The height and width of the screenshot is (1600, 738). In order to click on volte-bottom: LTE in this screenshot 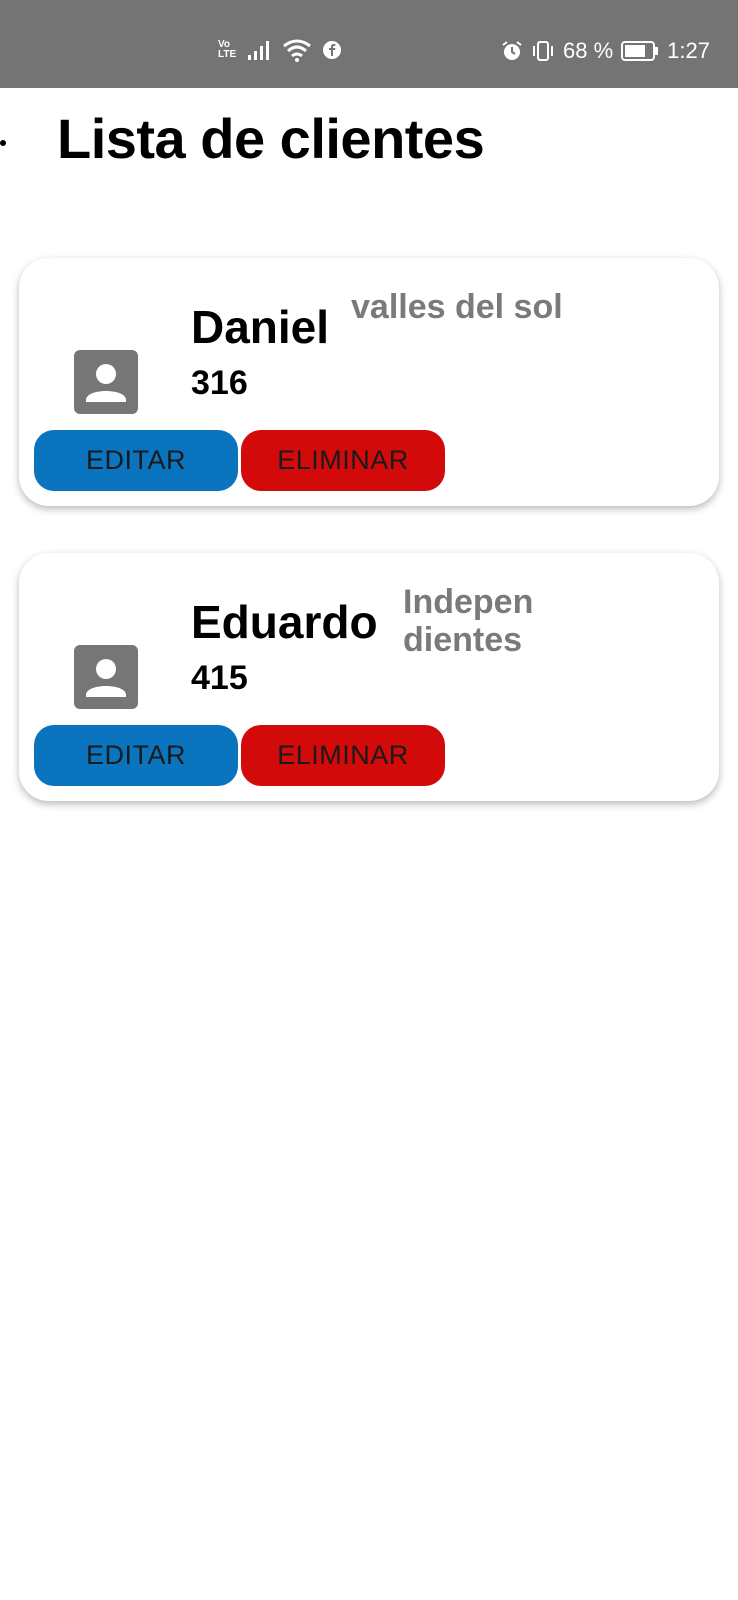, I will do `click(227, 54)`.